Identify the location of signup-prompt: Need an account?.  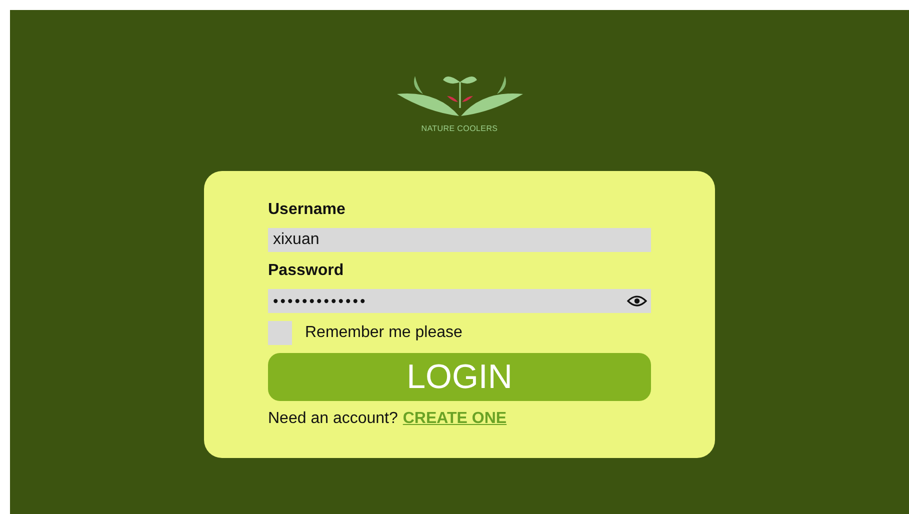
(333, 419).